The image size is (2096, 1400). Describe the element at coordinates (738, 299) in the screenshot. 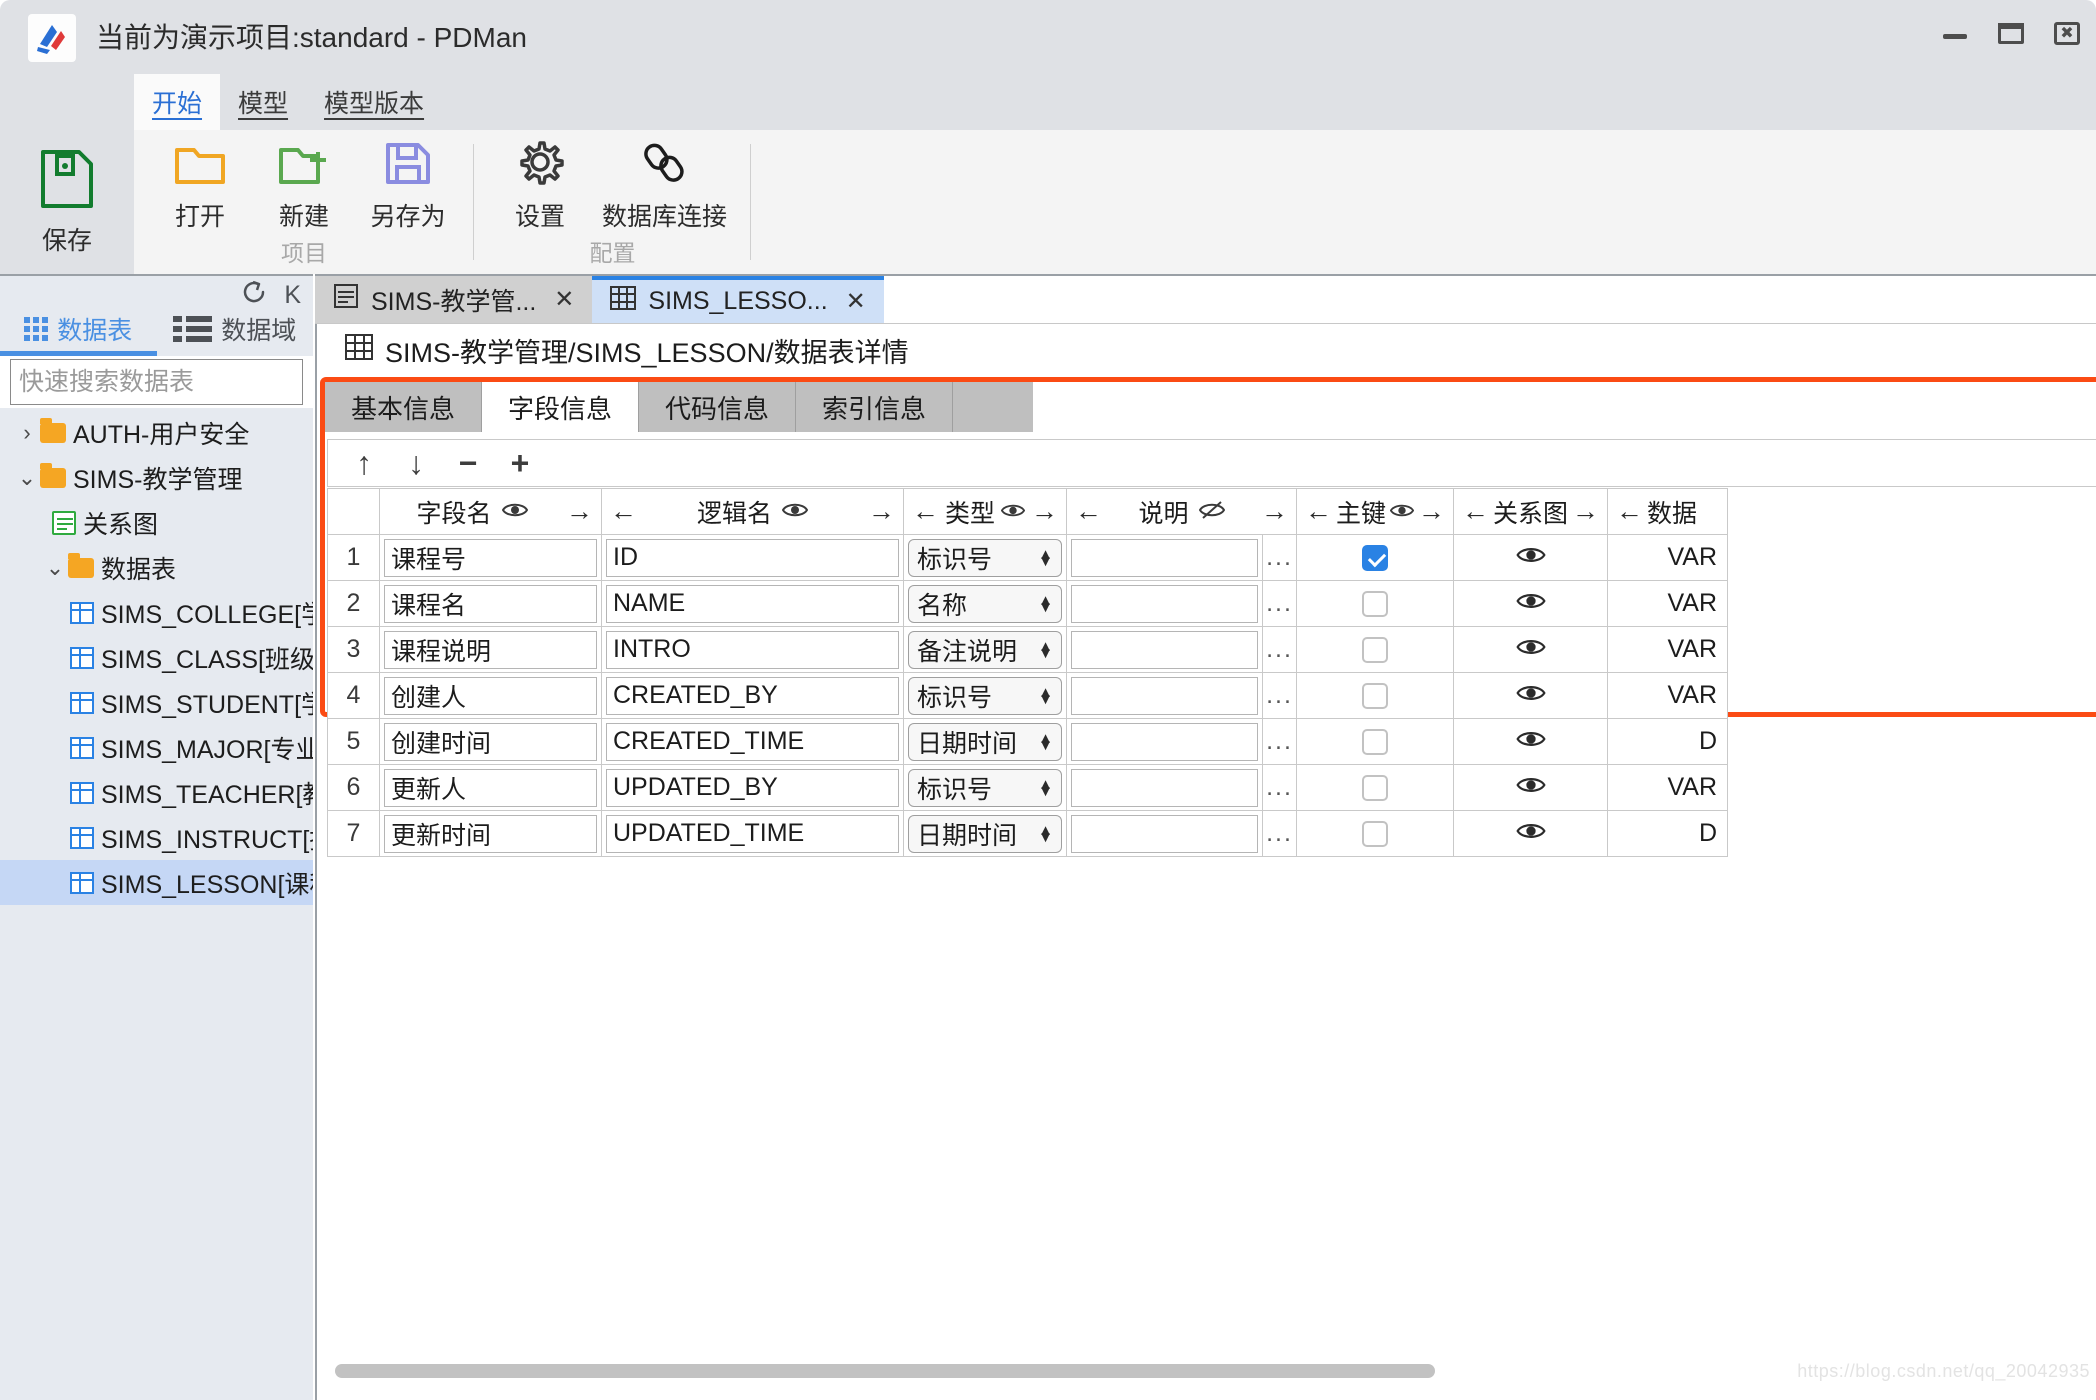

I see `doc-tab-sims-lesson: SIMS_LESSO... ✕` at that location.